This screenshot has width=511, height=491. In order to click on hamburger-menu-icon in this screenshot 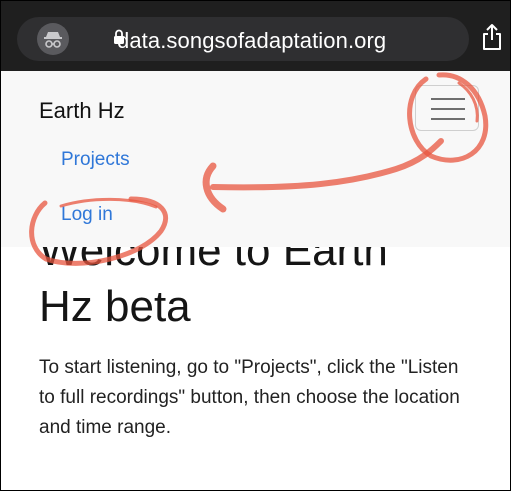, I will do `click(447, 108)`.